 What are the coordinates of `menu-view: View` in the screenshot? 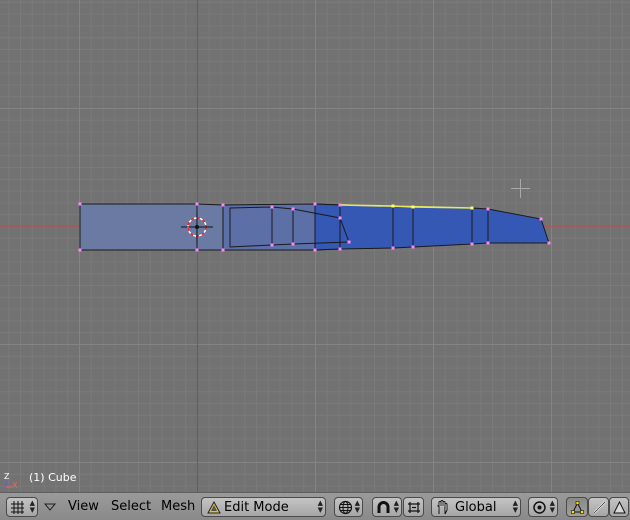 It's located at (83, 507).